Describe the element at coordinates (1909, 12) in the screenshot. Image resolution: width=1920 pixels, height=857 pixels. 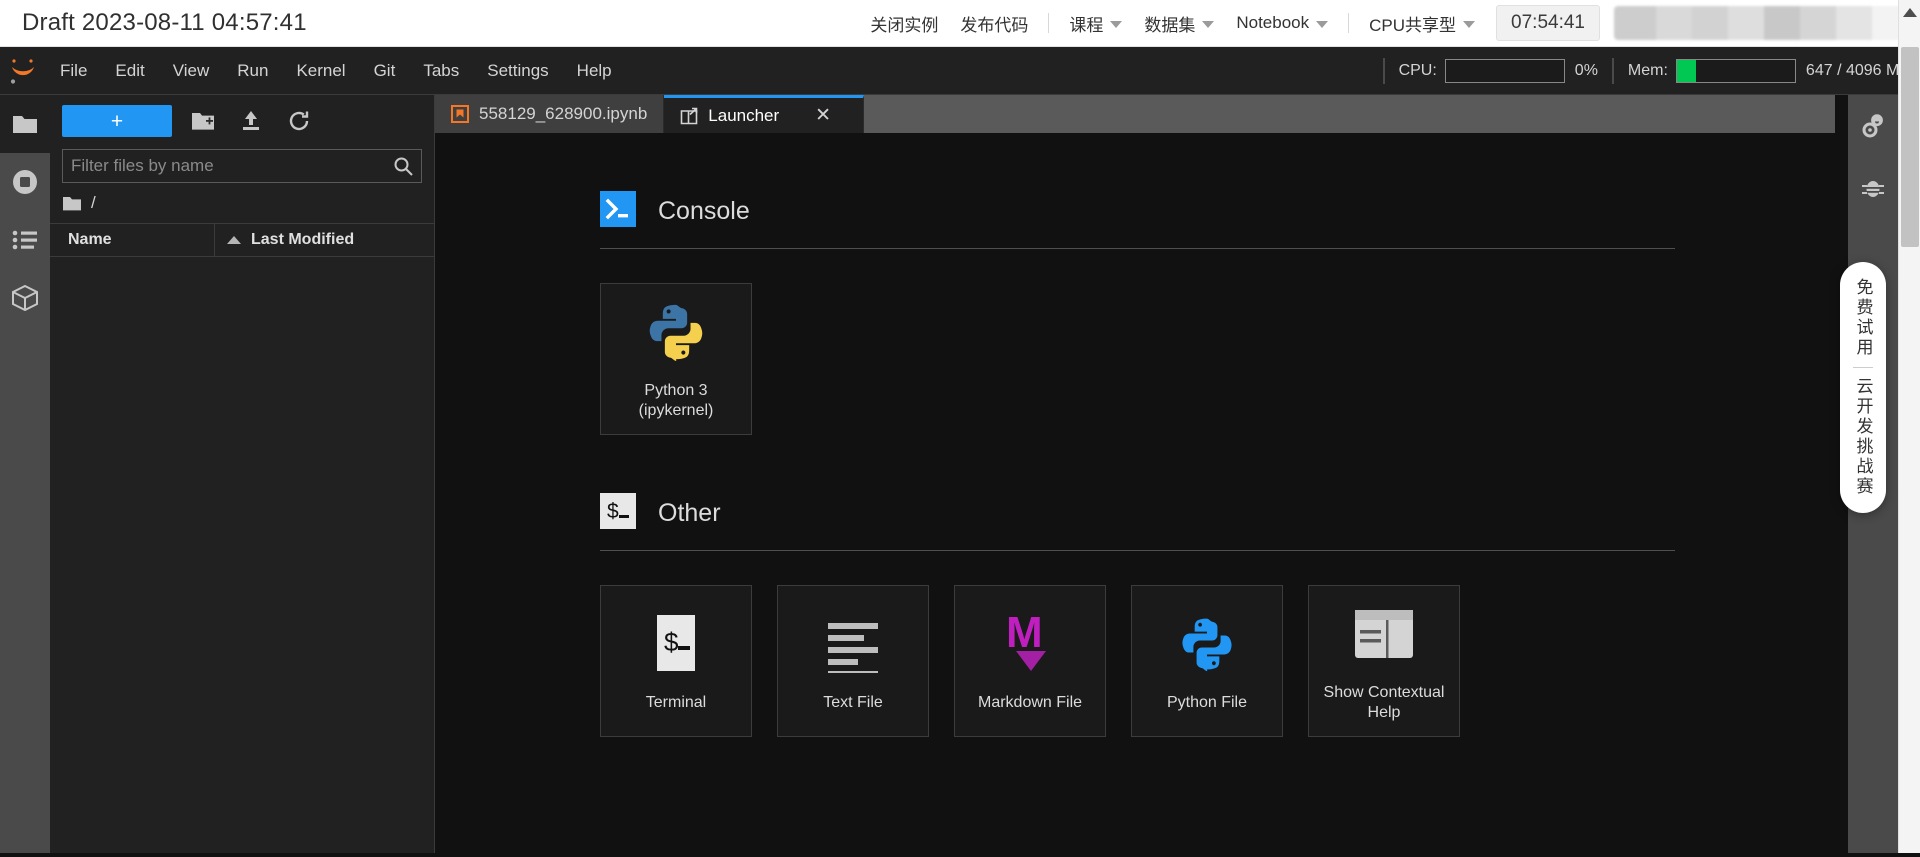
I see `triangle-up-icon` at that location.